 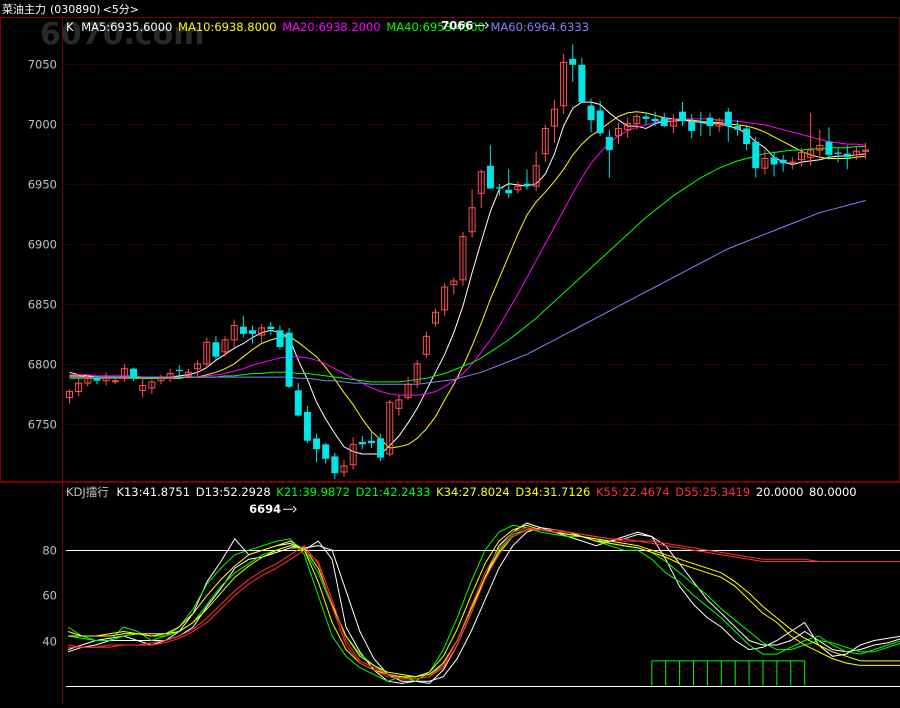 What do you see at coordinates (712, 492) in the screenshot?
I see `legend-d55: D55:25.3419` at bounding box center [712, 492].